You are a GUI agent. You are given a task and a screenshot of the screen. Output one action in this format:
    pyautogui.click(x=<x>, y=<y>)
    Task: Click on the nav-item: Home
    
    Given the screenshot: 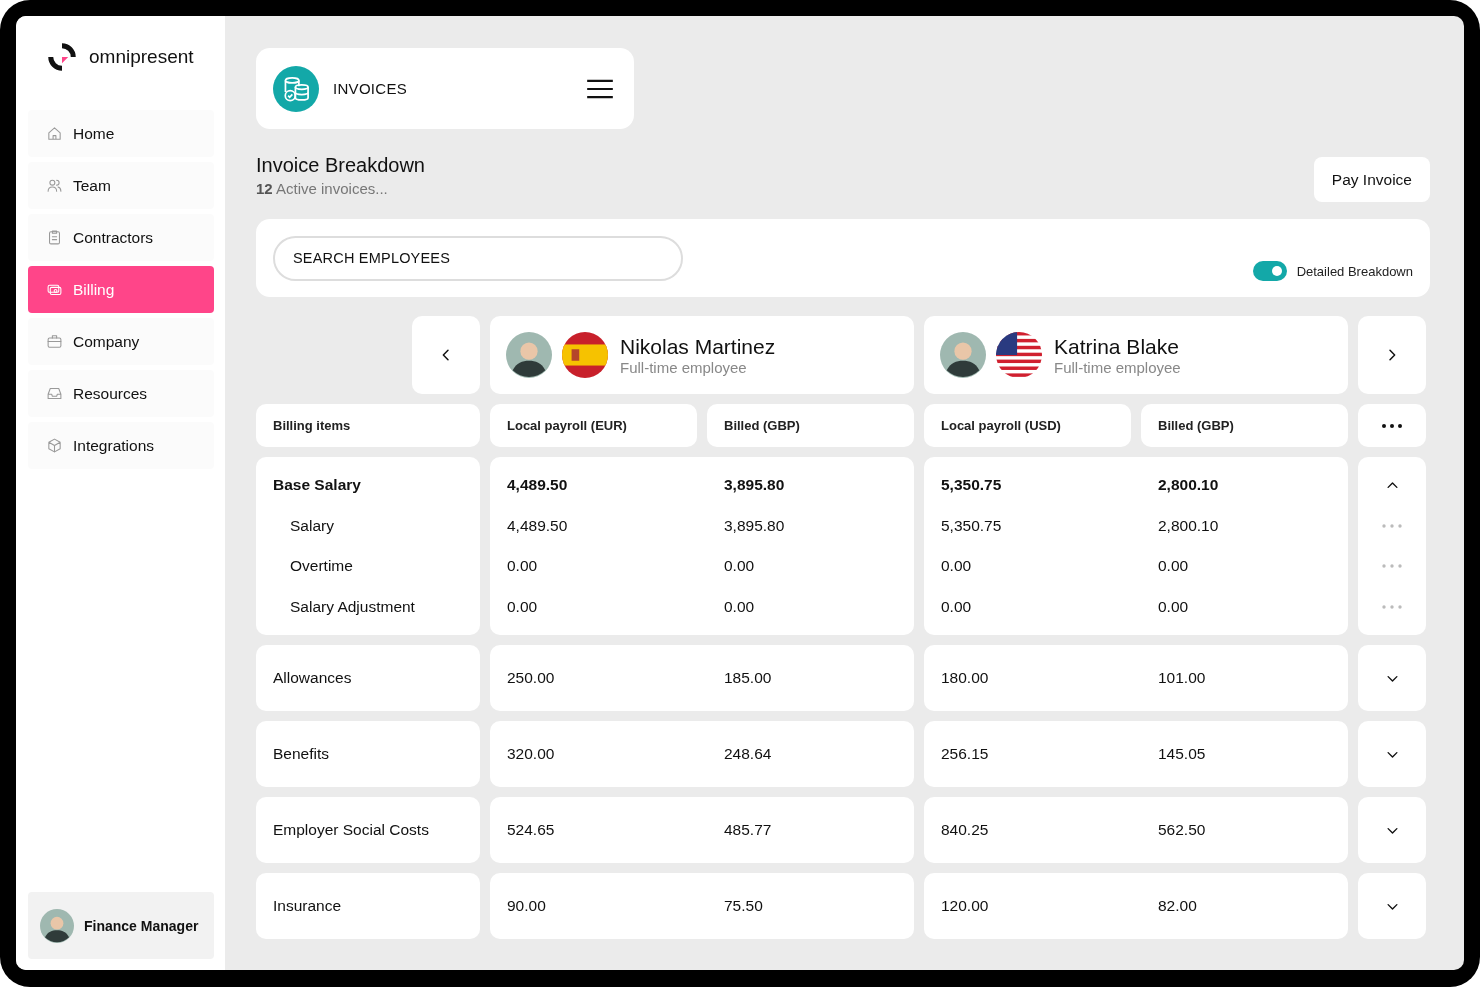 What is the action you would take?
    pyautogui.click(x=121, y=133)
    